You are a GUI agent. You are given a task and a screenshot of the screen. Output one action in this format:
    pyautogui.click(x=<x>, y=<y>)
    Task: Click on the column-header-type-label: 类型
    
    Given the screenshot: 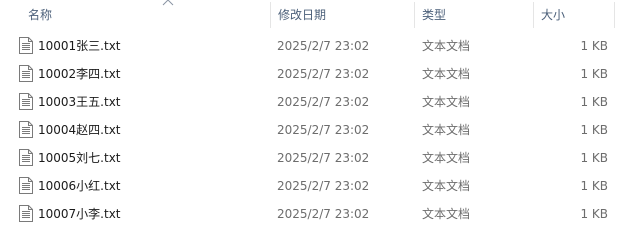 What is the action you would take?
    pyautogui.click(x=434, y=15)
    